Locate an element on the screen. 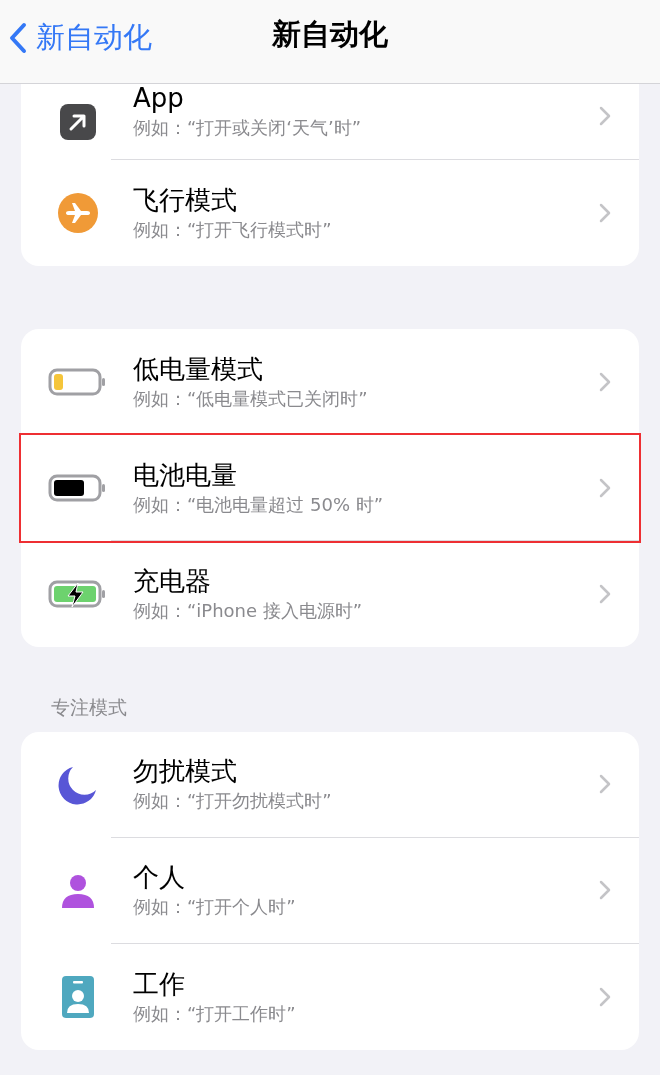 This screenshot has height=1075, width=660. list-row: 个人 例如：“打开个人时” is located at coordinates (330, 890).